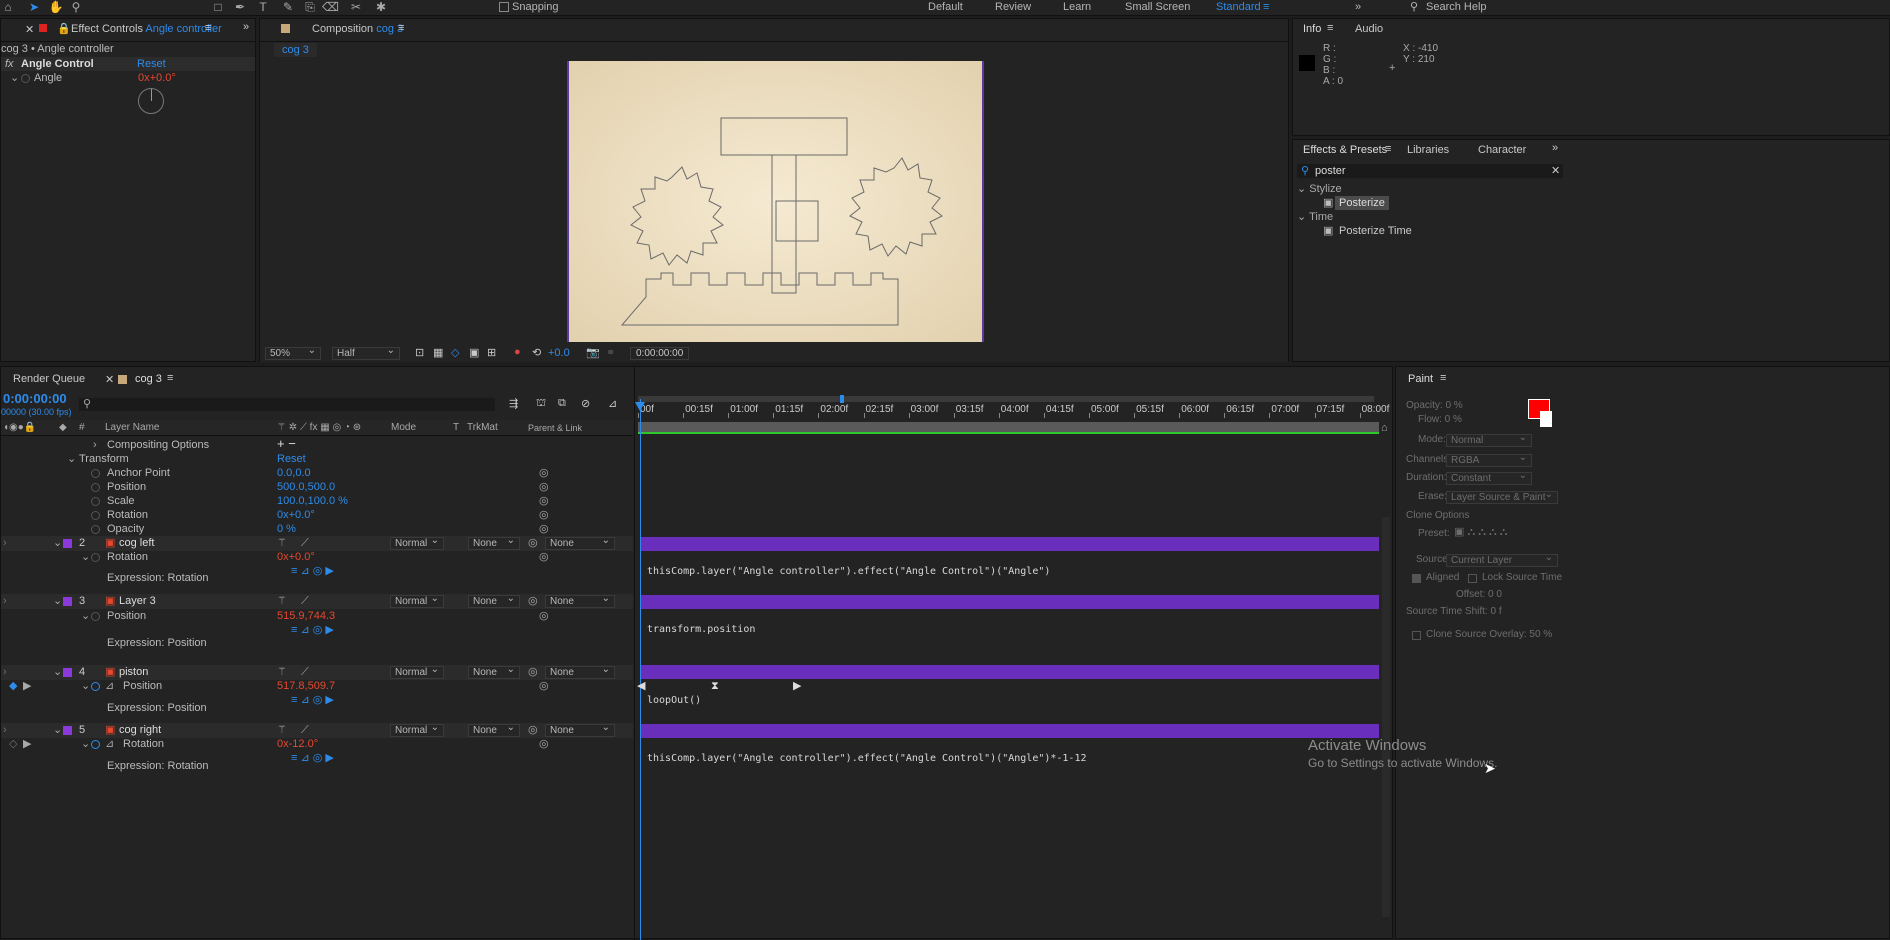  I want to click on layer-name: Layer 3, so click(137, 601).